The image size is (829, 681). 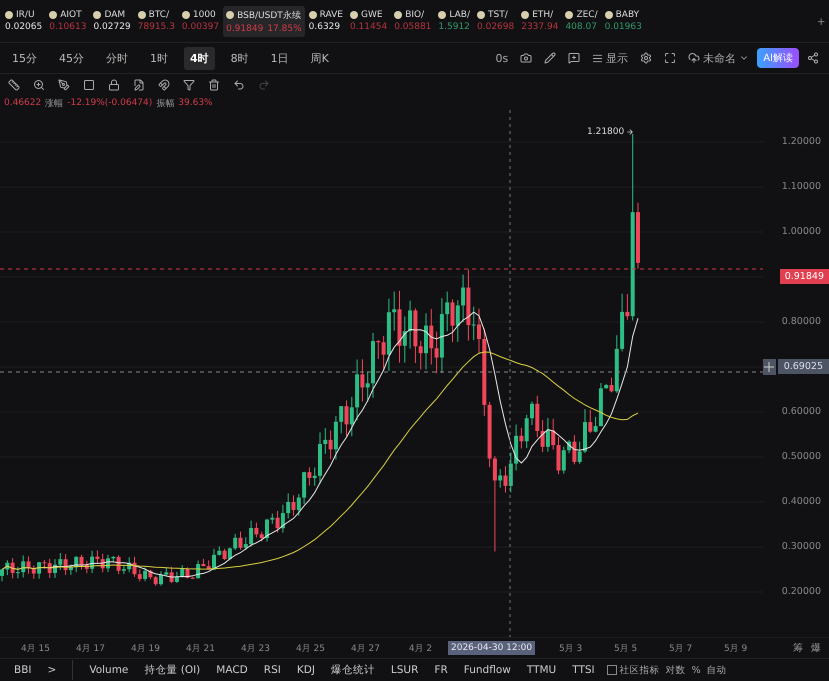 I want to click on ticker-price: 1.5912, so click(x=454, y=27).